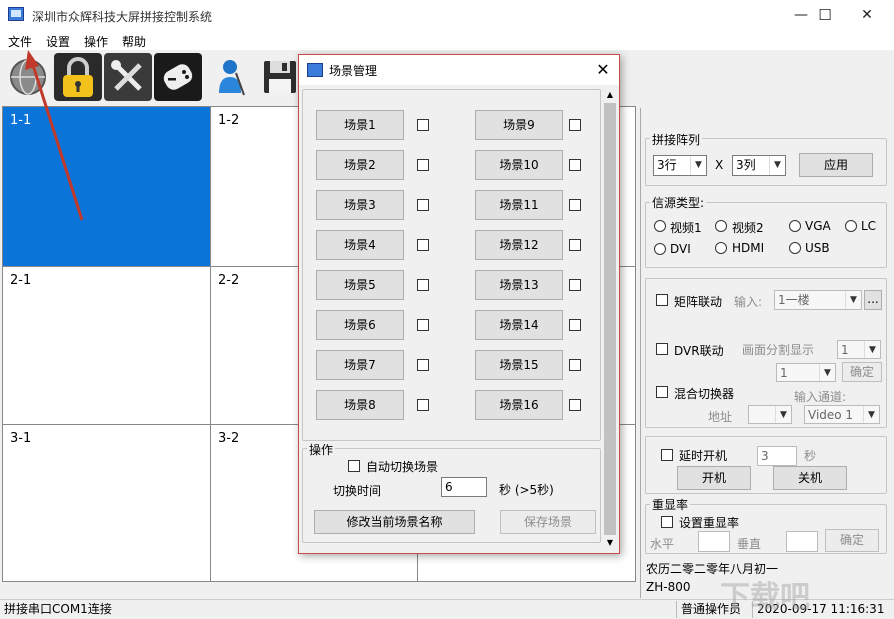  What do you see at coordinates (610, 95) in the screenshot?
I see `scroll-up-icon: ▲` at bounding box center [610, 95].